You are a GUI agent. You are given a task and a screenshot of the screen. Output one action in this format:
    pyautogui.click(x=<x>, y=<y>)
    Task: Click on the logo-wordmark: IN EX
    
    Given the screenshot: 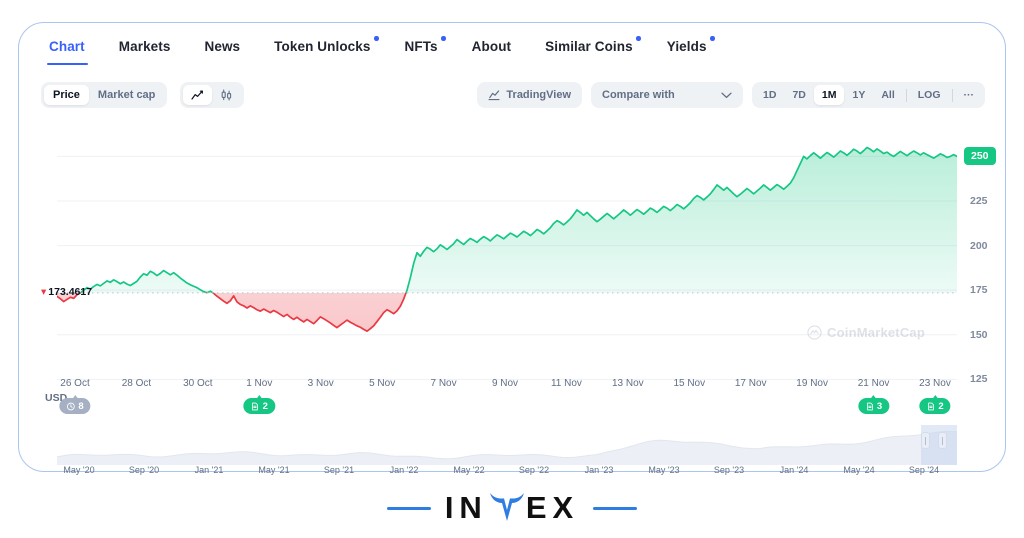 What is the action you would take?
    pyautogui.click(x=512, y=508)
    